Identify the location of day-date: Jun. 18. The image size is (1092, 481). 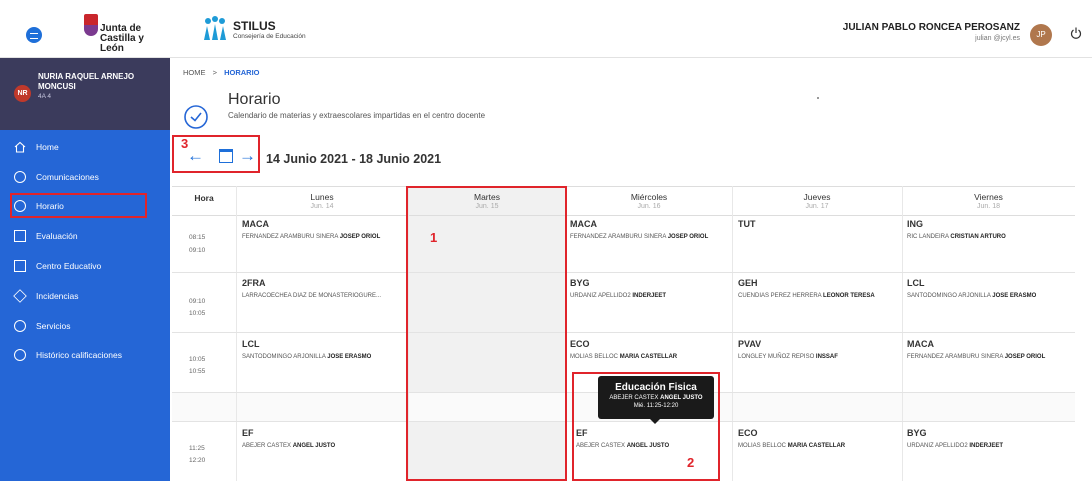
(988, 206).